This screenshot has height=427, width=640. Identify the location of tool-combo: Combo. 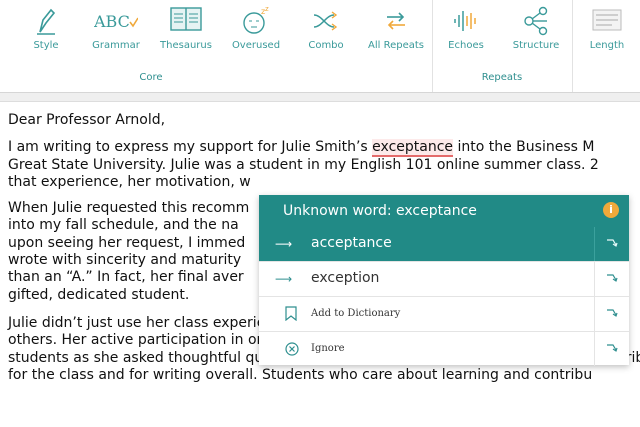
(326, 30).